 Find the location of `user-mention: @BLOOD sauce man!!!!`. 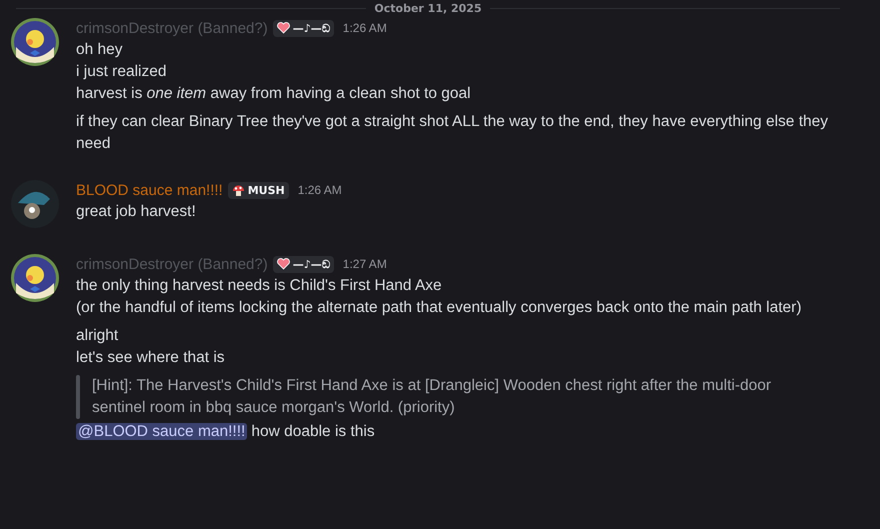

user-mention: @BLOOD sauce man!!!! is located at coordinates (162, 431).